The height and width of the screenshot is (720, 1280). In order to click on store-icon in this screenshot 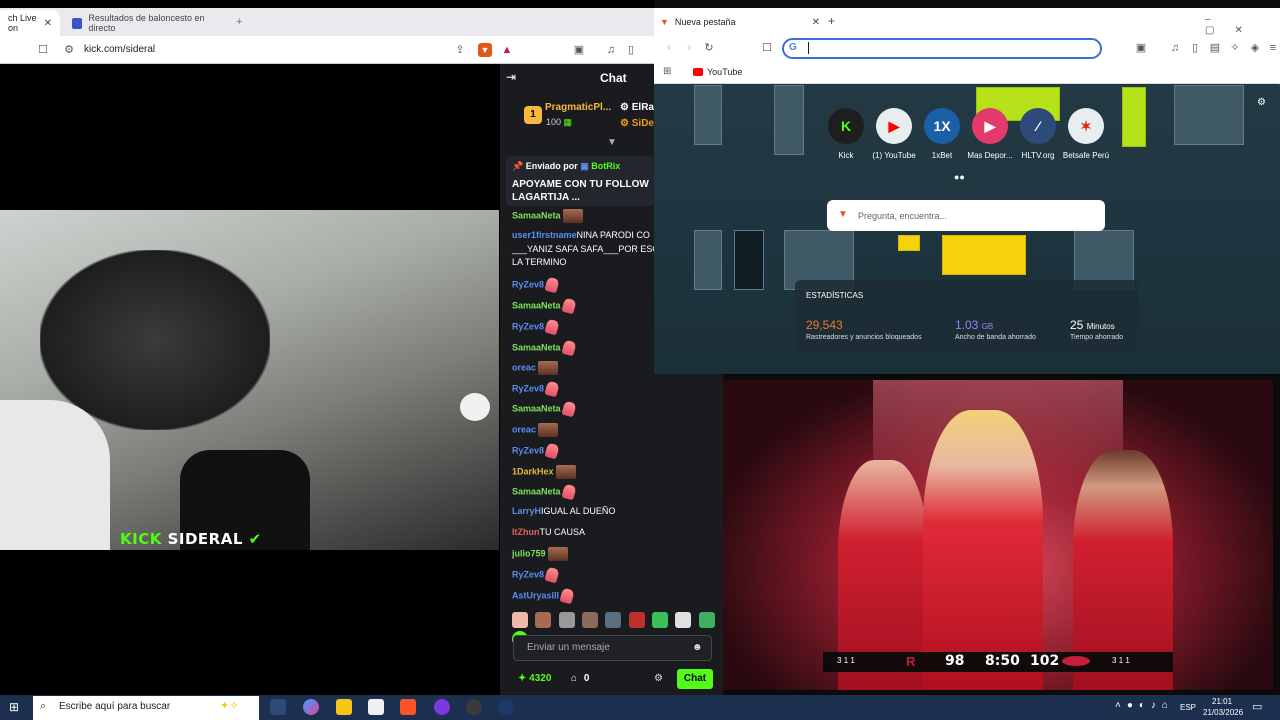, I will do `click(376, 707)`.